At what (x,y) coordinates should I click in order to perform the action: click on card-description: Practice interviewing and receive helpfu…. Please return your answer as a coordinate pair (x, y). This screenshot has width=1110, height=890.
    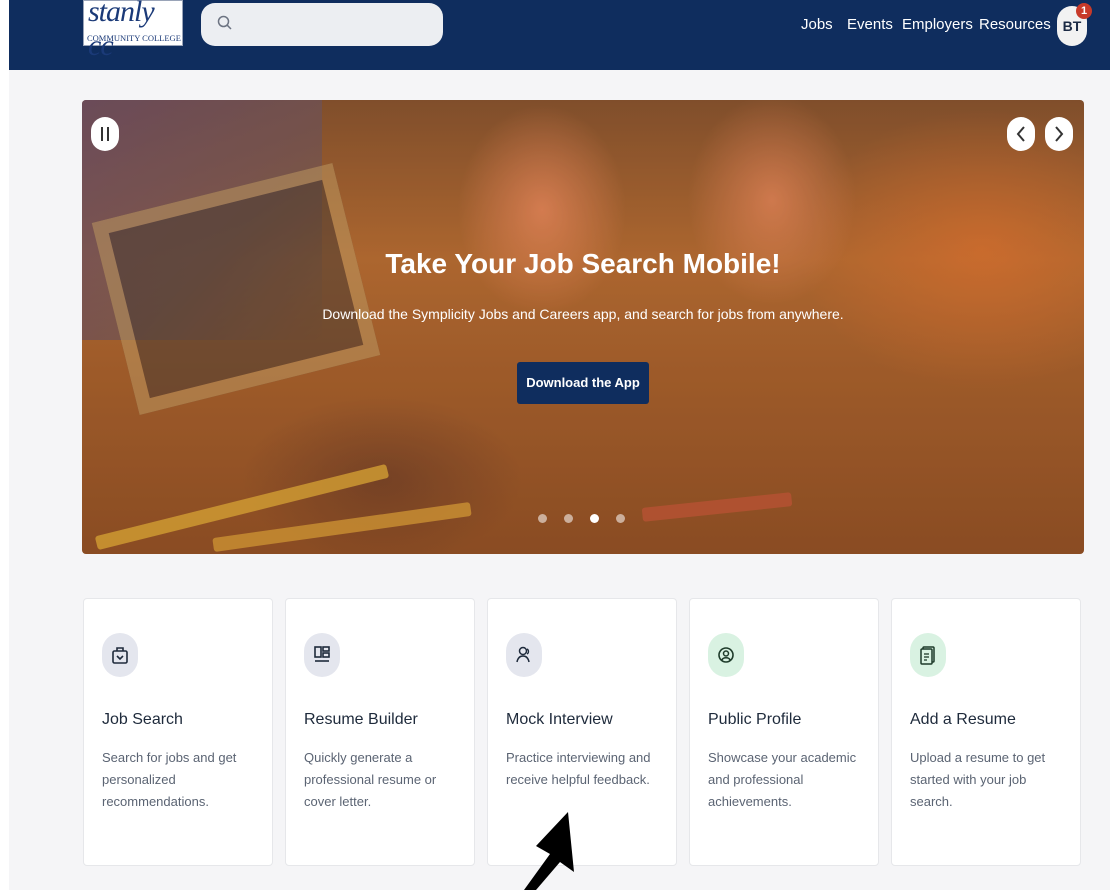
    Looking at the image, I should click on (578, 768).